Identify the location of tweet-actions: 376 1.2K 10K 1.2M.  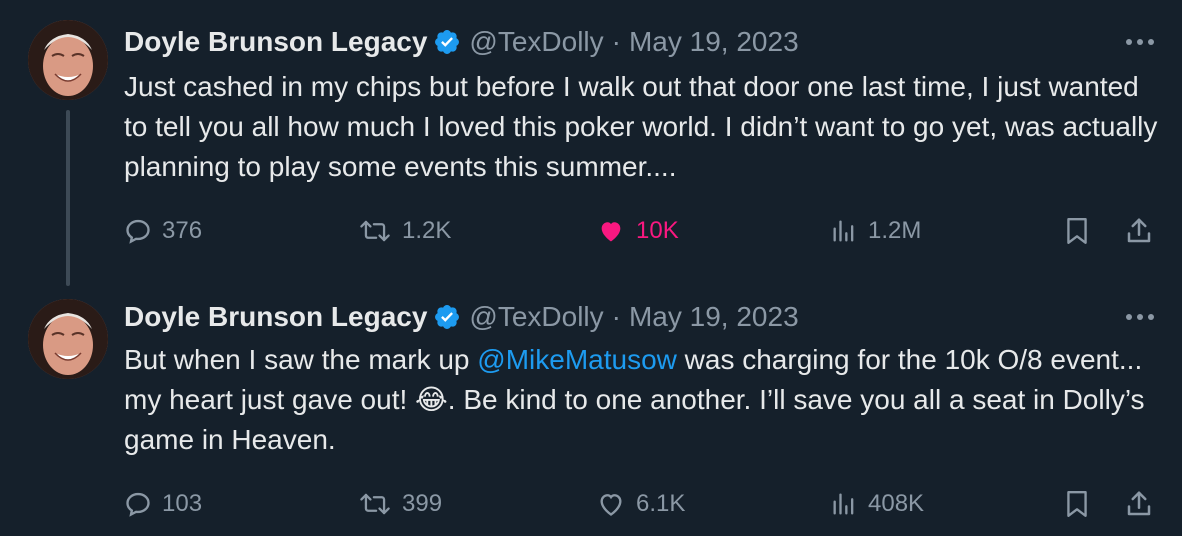
(644, 231).